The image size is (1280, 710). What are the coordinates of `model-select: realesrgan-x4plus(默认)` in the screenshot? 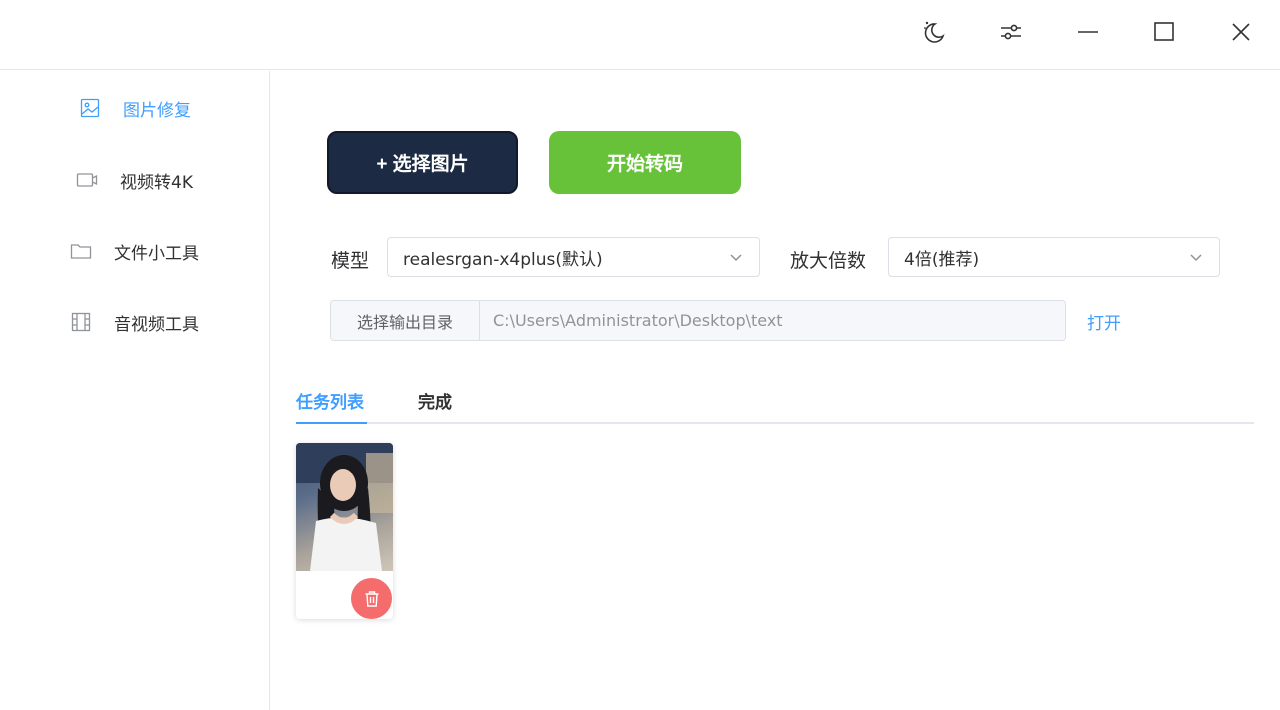 It's located at (573, 257).